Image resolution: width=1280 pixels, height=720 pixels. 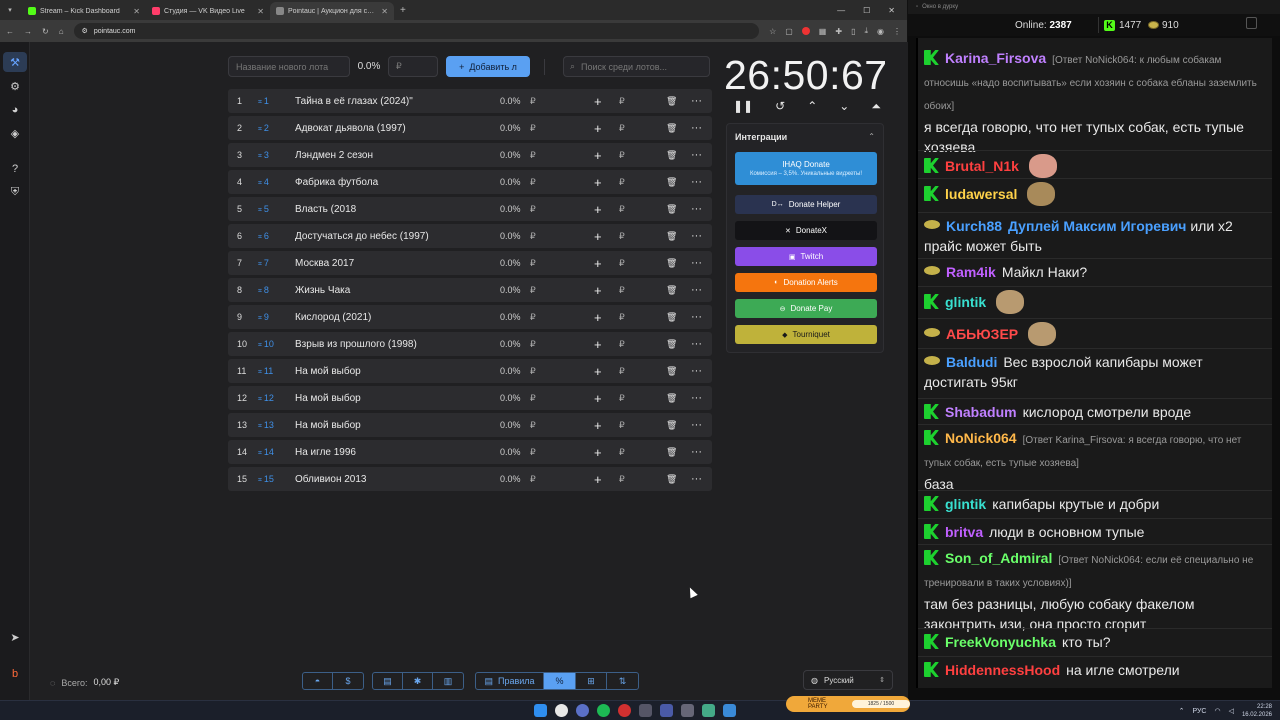 I want to click on chrome-icon, so click(x=561, y=710).